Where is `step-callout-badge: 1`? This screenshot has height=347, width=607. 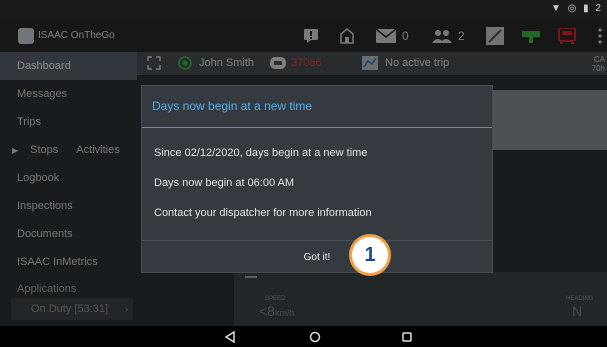 step-callout-badge: 1 is located at coordinates (370, 255).